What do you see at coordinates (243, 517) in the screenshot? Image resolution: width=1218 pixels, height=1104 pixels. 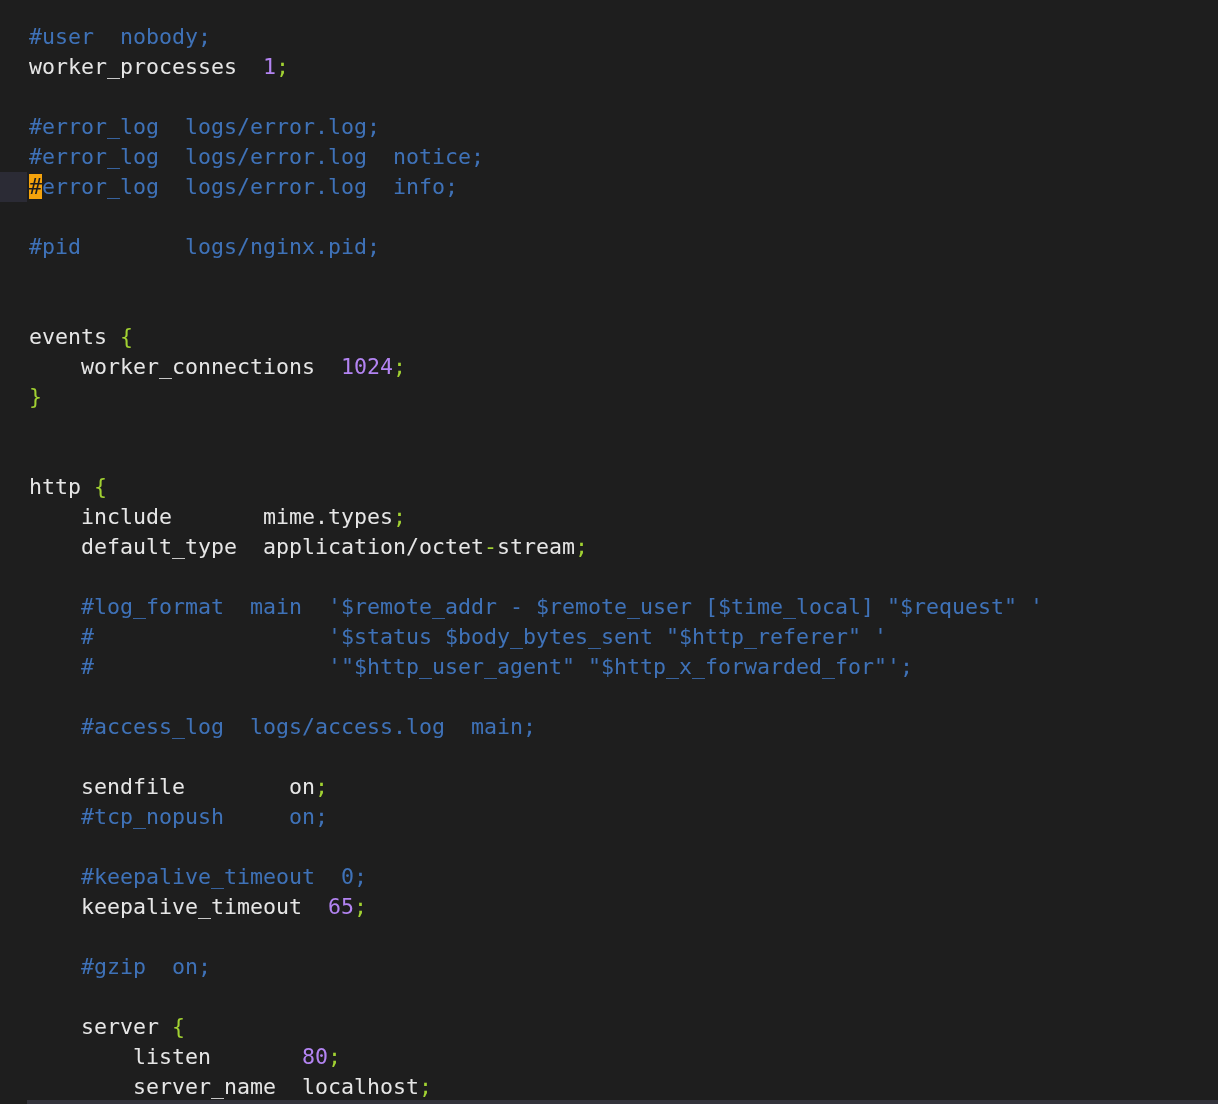 I see `code-line: include mime.types;` at bounding box center [243, 517].